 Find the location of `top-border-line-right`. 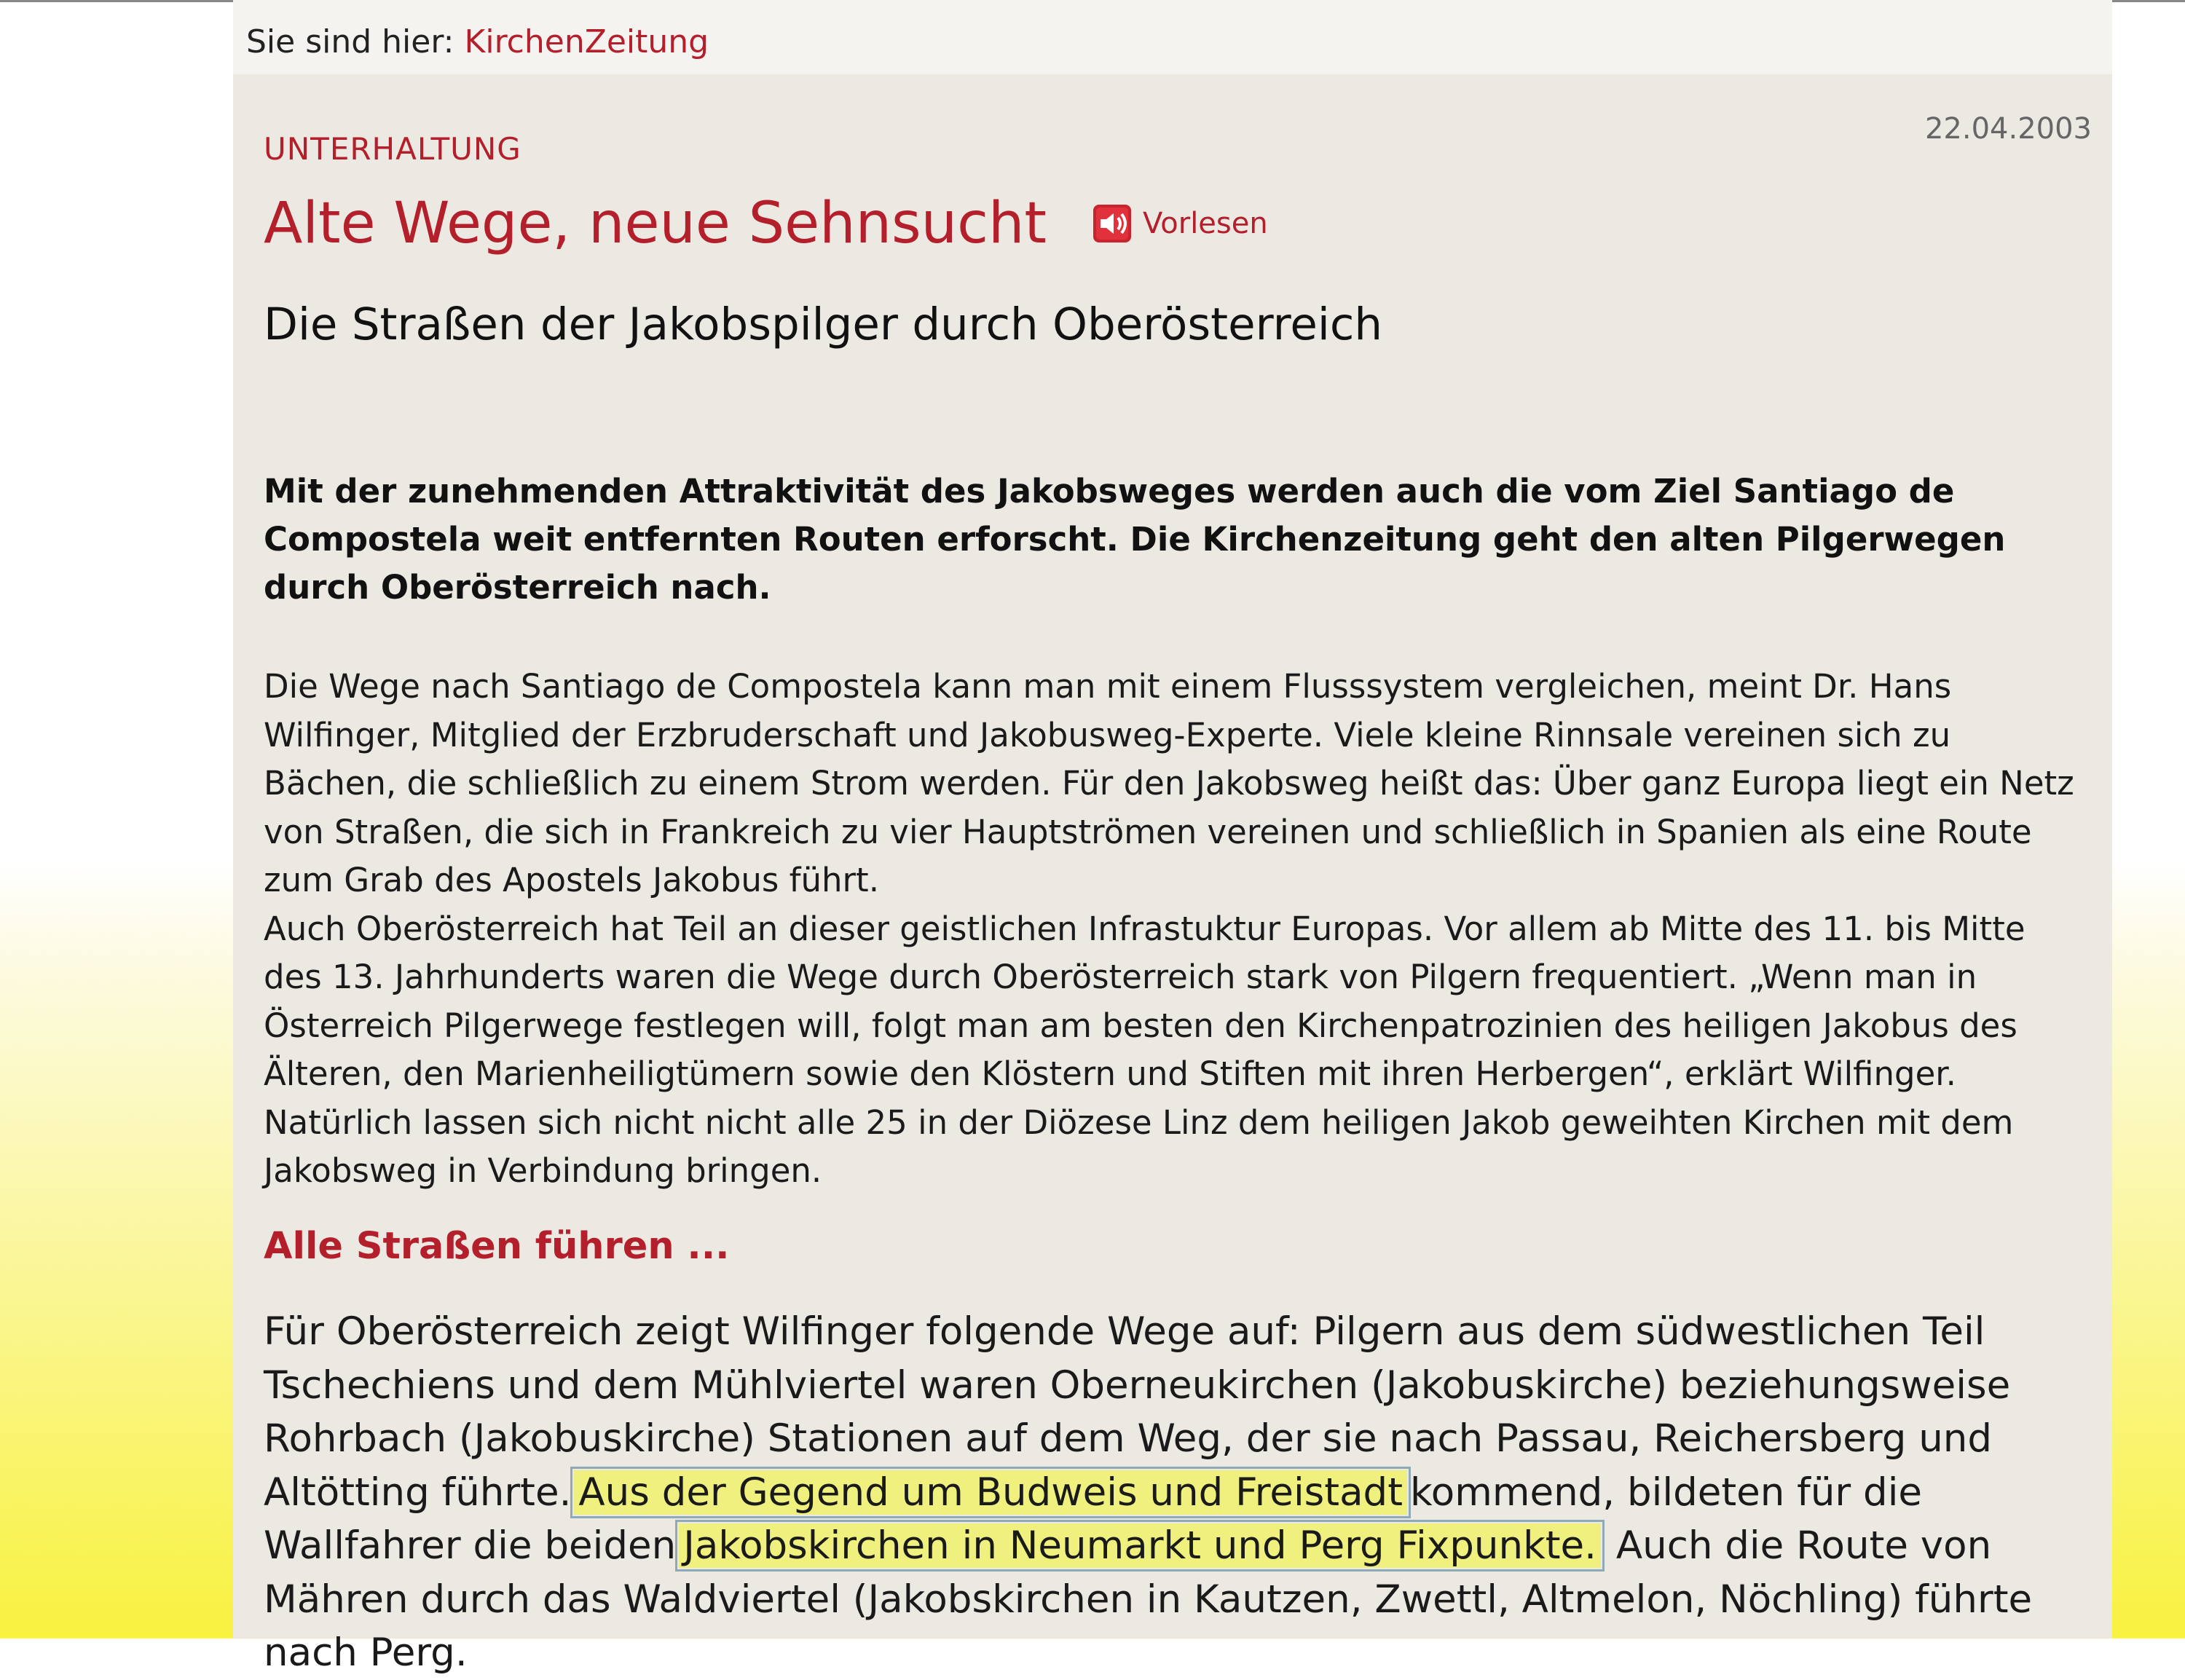

top-border-line-right is located at coordinates (2148, 1).